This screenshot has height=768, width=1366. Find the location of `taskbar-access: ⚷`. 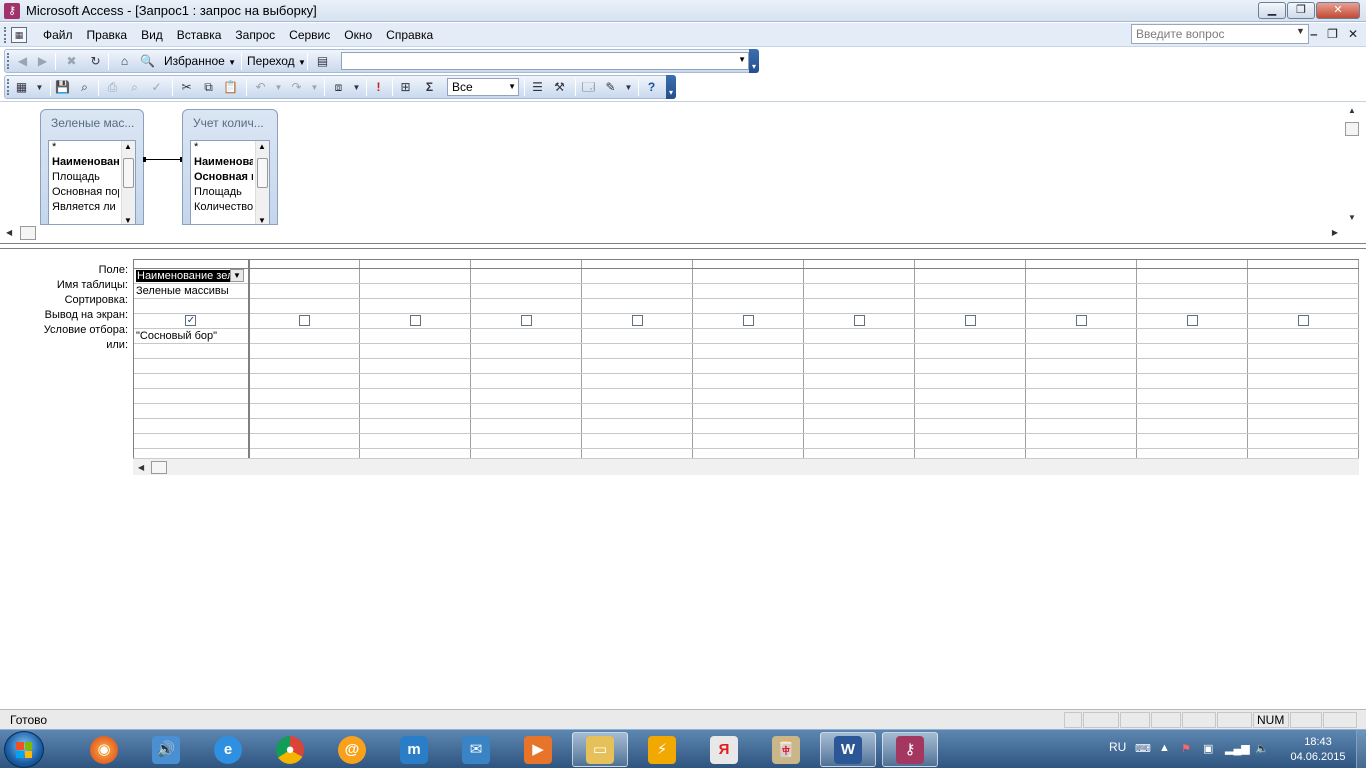

taskbar-access: ⚷ is located at coordinates (910, 749).